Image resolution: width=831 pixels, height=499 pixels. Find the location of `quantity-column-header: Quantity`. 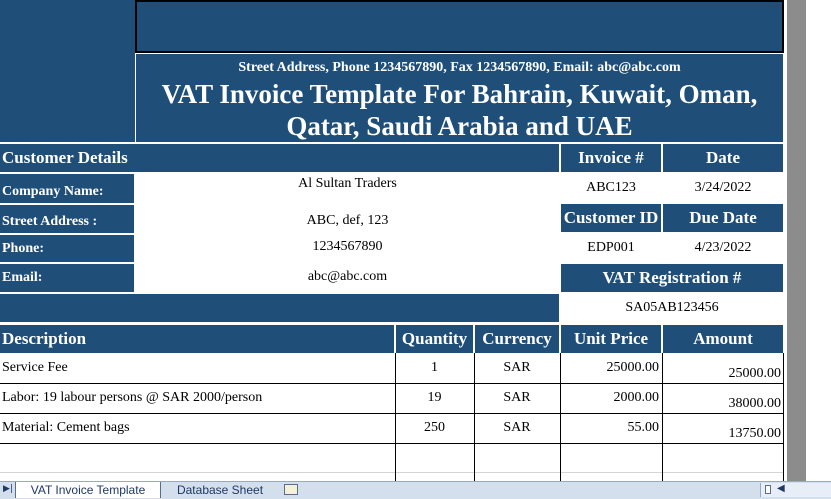

quantity-column-header: Quantity is located at coordinates (434, 339).